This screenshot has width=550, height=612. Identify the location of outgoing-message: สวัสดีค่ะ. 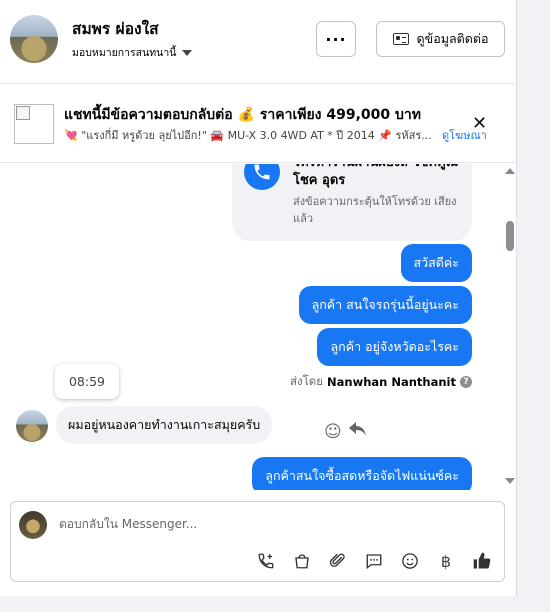
(436, 263).